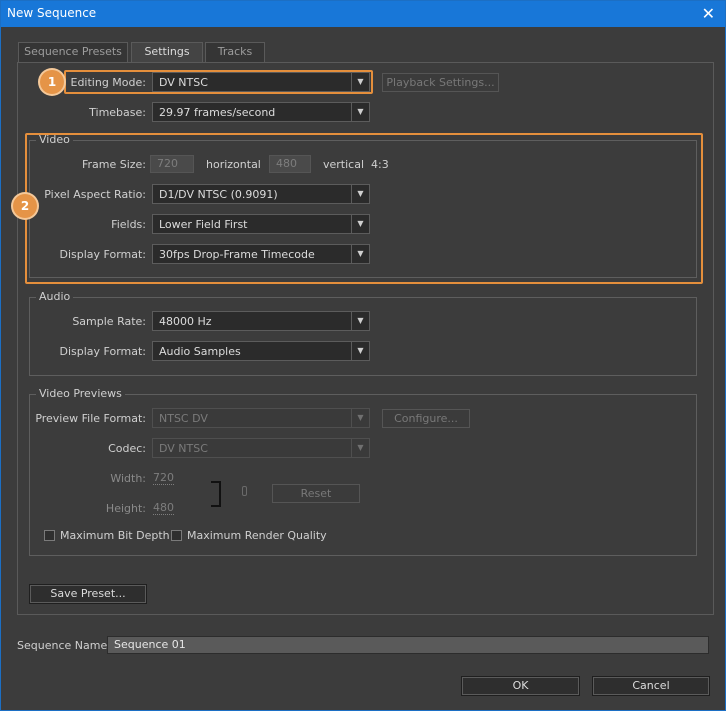 The width and height of the screenshot is (726, 711). I want to click on codec-label: Codec:, so click(127, 448).